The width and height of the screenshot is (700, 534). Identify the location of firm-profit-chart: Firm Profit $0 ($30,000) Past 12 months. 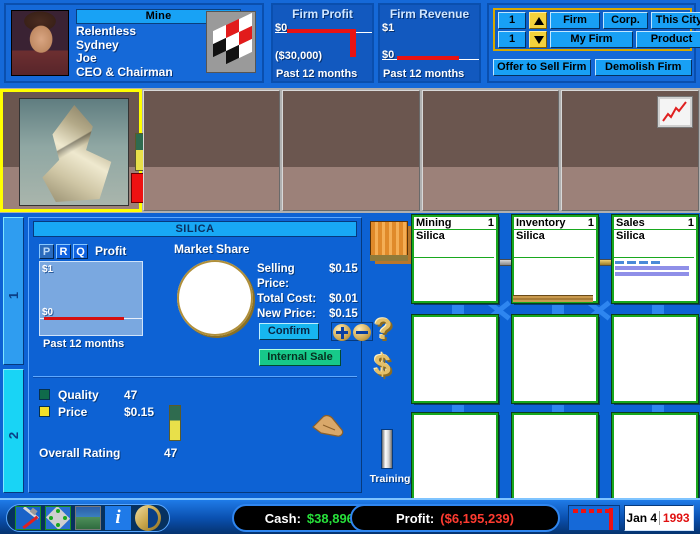
(322, 43).